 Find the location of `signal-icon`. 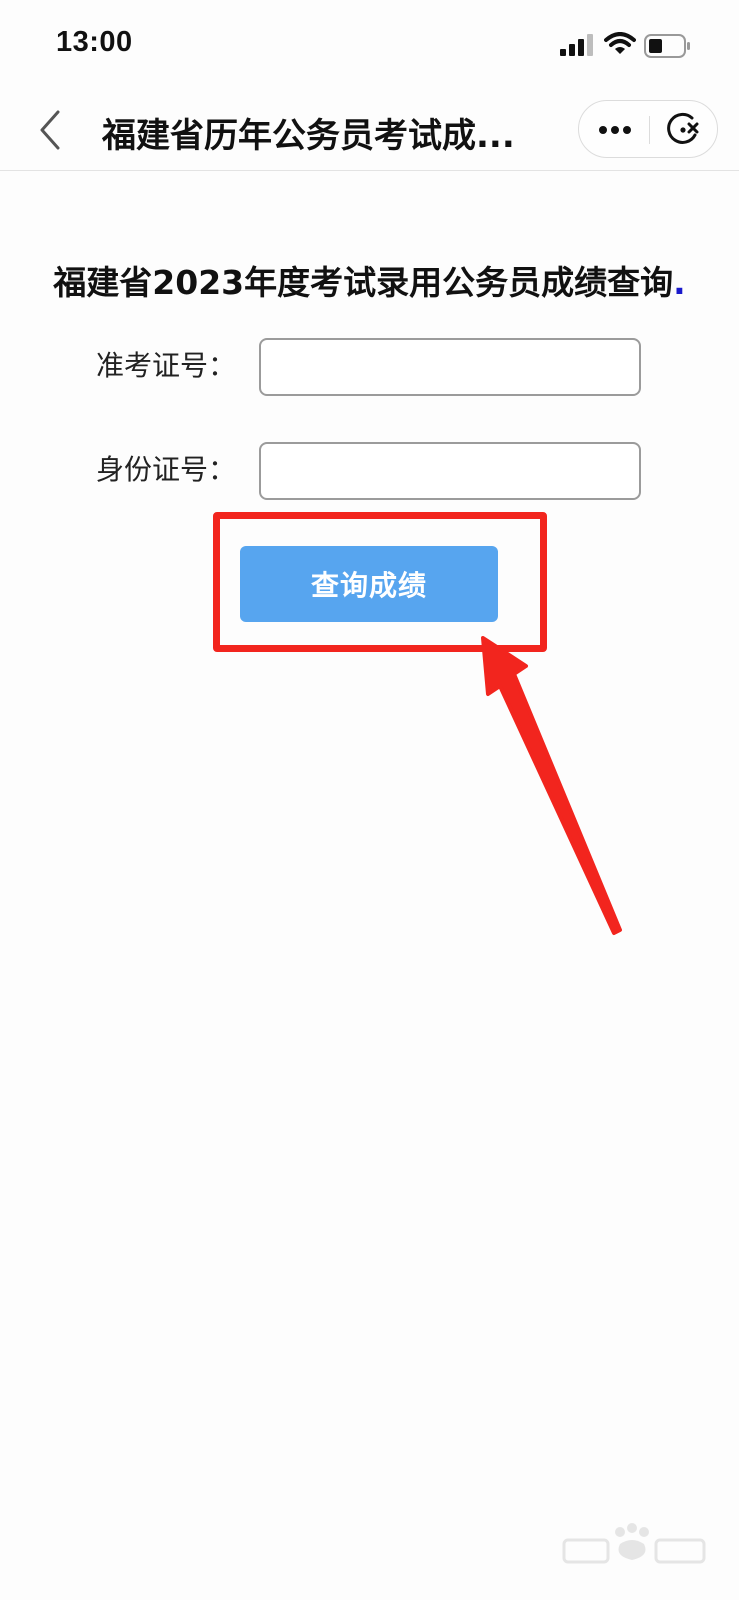

signal-icon is located at coordinates (576, 45).